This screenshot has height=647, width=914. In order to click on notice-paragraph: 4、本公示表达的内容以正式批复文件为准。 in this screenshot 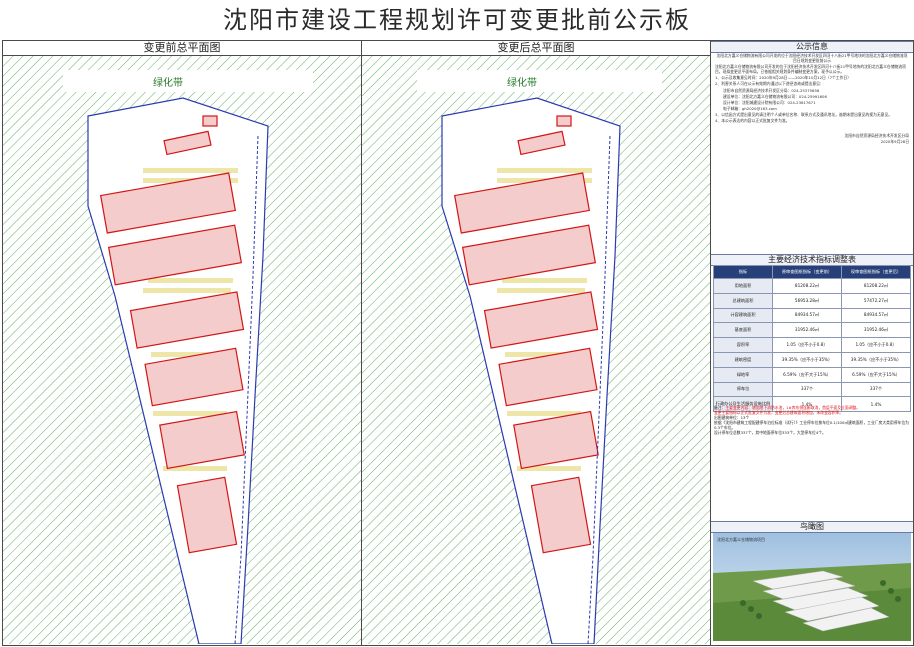, I will do `click(752, 121)`.